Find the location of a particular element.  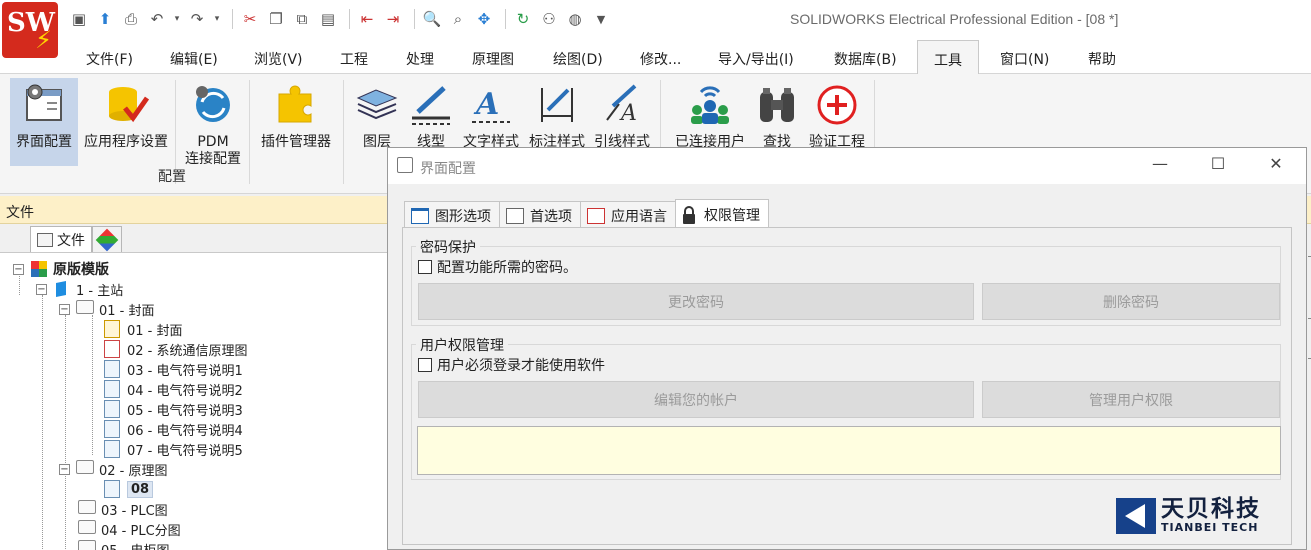

tree-folder-cover: − 01 - 封面 is located at coordinates (107, 309).